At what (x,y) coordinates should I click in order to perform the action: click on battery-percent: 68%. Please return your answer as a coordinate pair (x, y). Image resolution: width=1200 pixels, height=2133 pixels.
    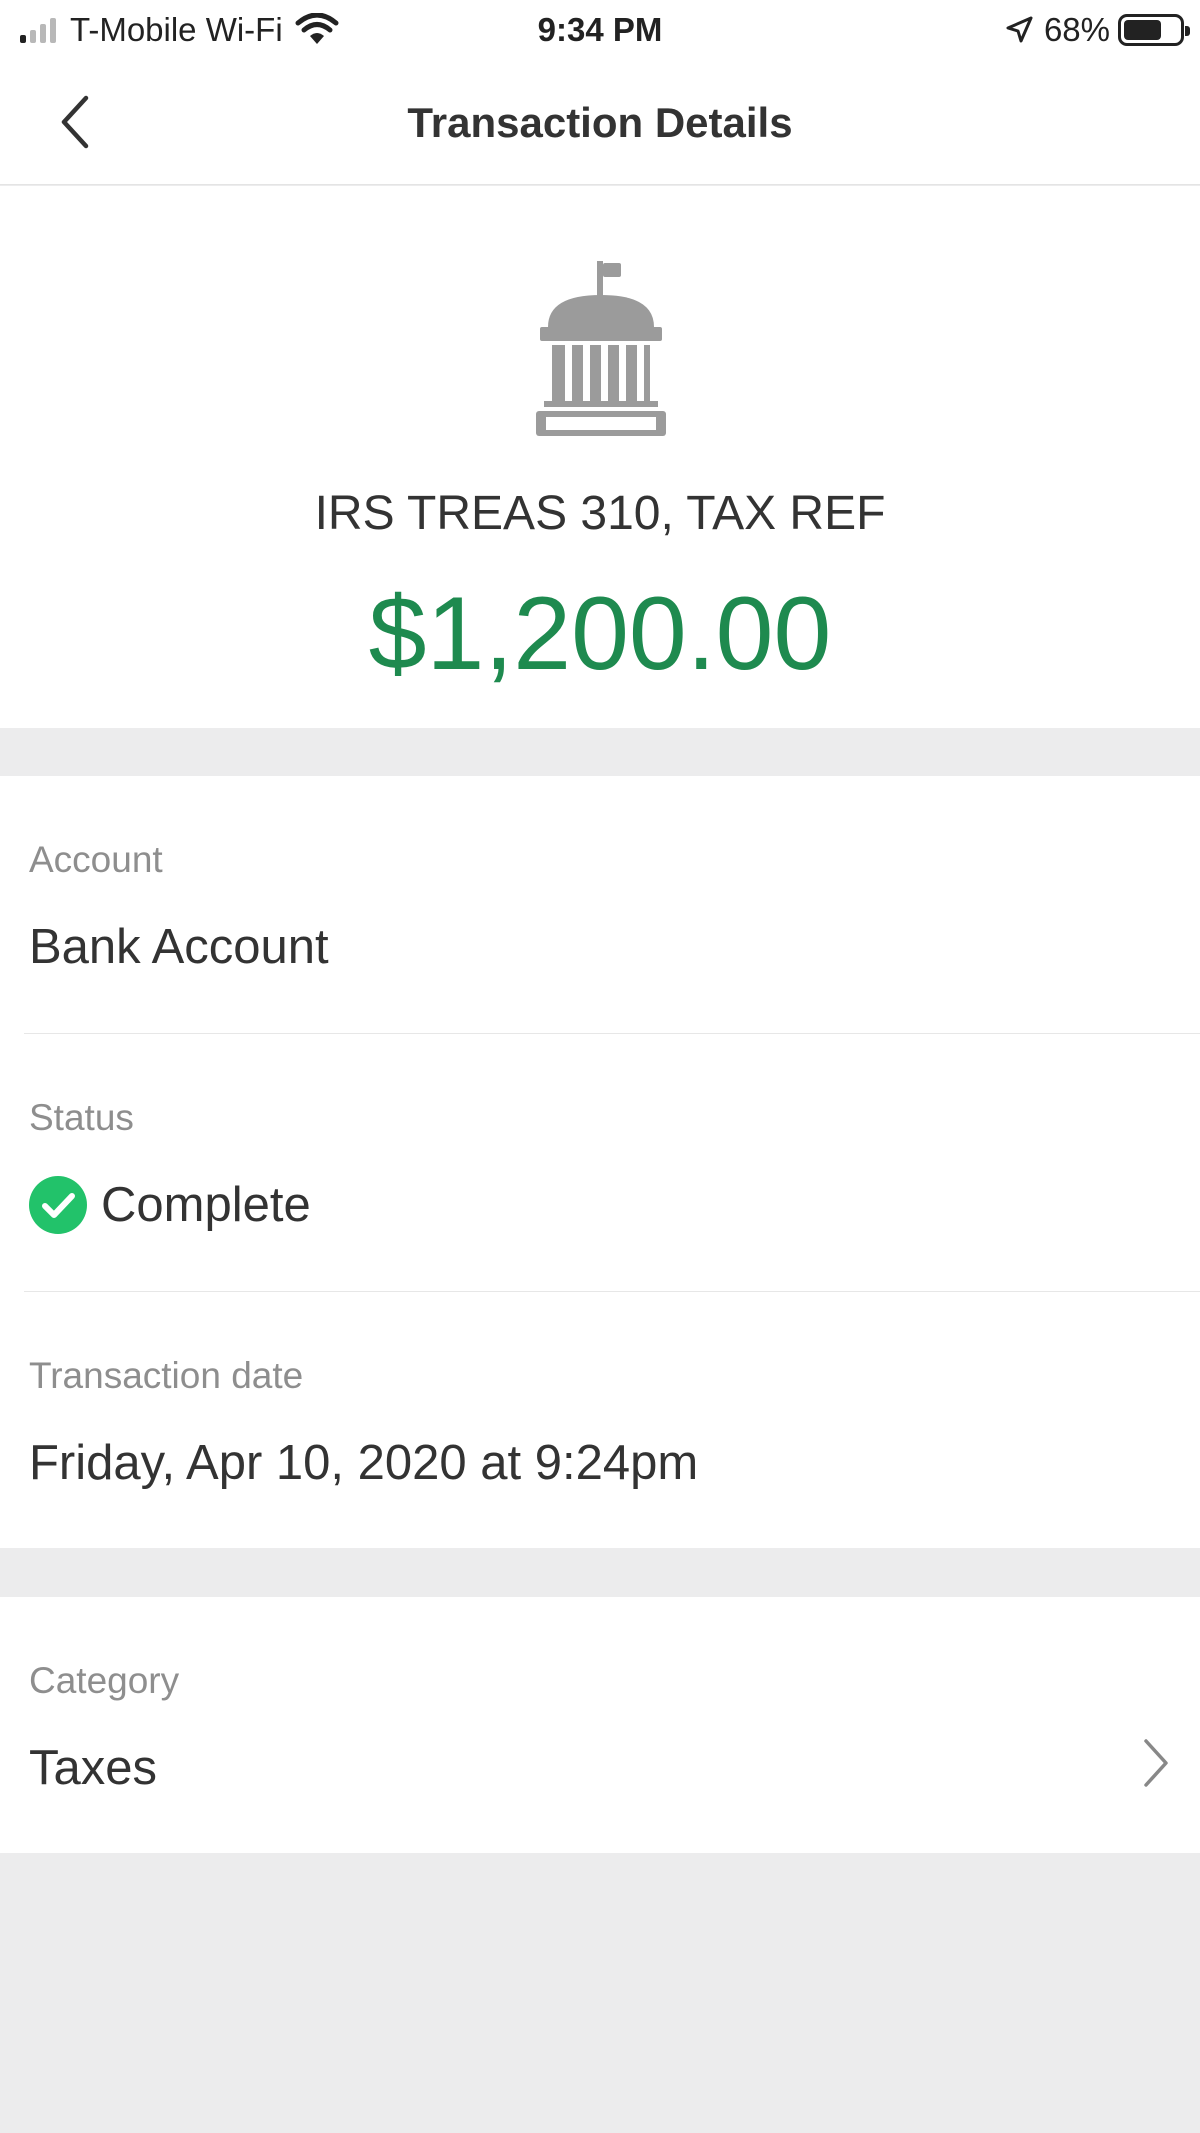
    Looking at the image, I should click on (1076, 29).